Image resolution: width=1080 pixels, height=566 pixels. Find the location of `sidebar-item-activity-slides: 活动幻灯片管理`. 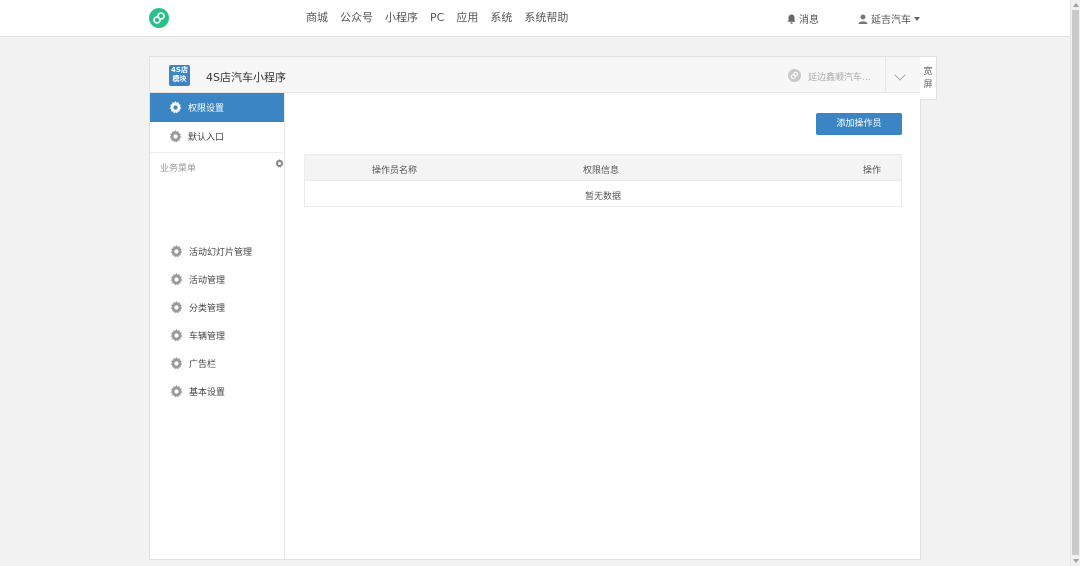

sidebar-item-activity-slides: 活动幻灯片管理 is located at coordinates (217, 251).